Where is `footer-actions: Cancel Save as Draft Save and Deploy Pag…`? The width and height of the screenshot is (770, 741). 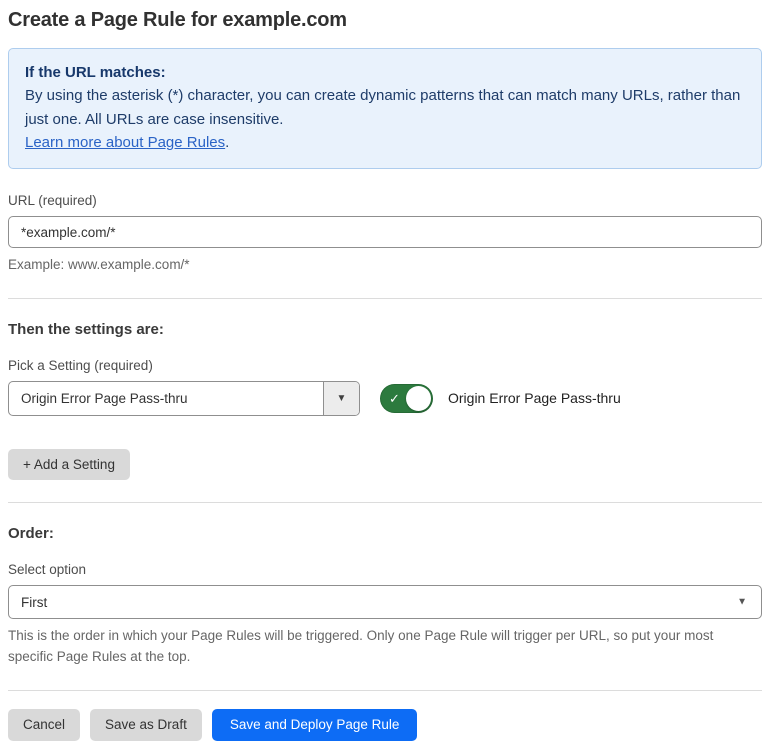 footer-actions: Cancel Save as Draft Save and Deploy Pag… is located at coordinates (385, 725).